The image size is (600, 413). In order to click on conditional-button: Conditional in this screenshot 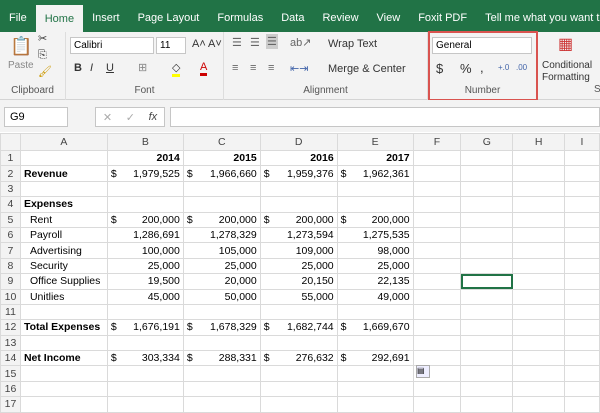, I will do `click(567, 65)`.